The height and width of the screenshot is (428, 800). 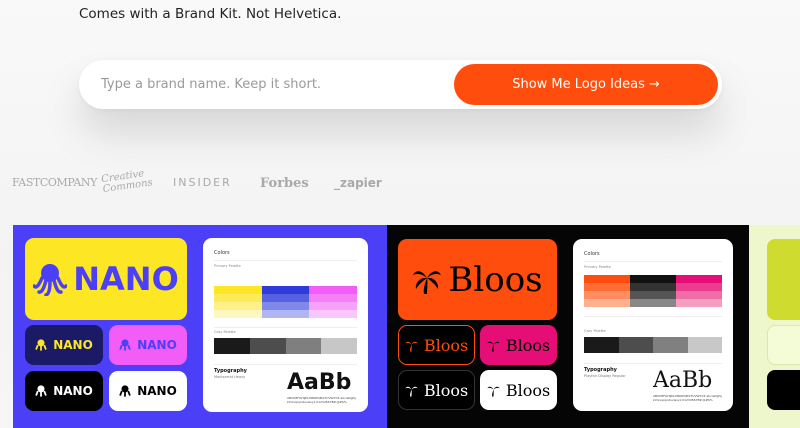 I want to click on bloos-logo-magenta: Bloos, so click(x=518, y=345).